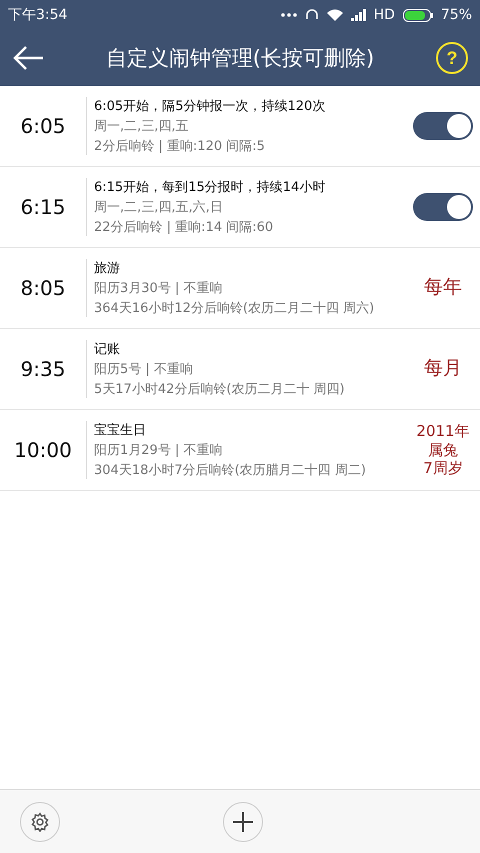  What do you see at coordinates (240, 369) in the screenshot?
I see `alarm-row: 9:35 记账 阳历5号 | 不重响 5天17小时42分后响铃(农历二月二十 周四) 每月` at bounding box center [240, 369].